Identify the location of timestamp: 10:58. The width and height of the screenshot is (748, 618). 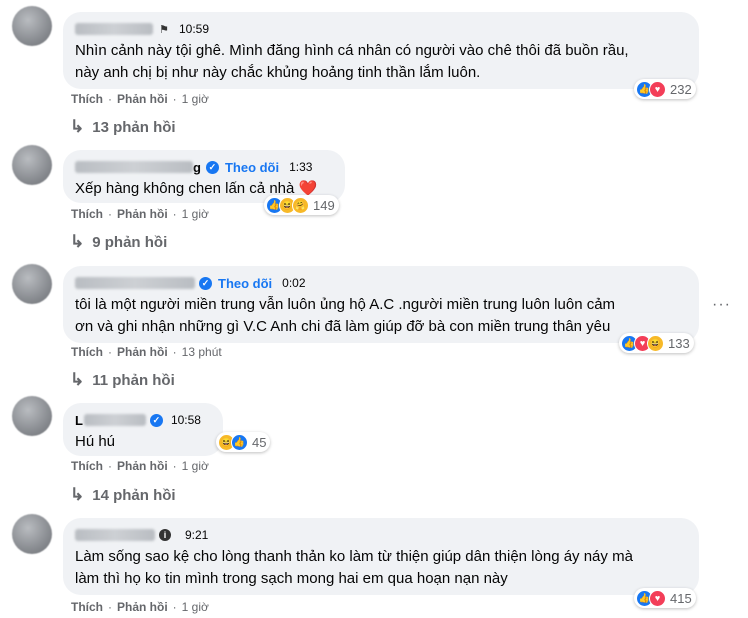
(186, 420).